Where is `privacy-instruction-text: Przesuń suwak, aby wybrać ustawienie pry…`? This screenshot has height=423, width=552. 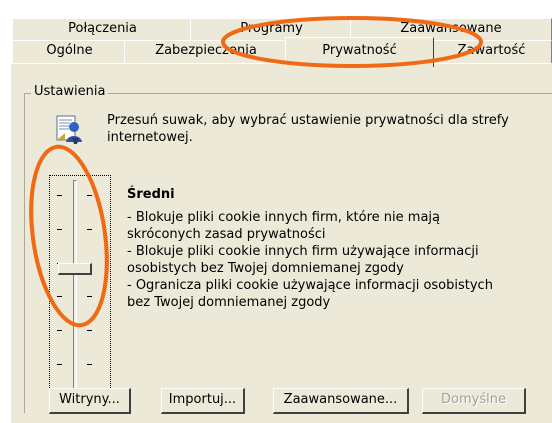 privacy-instruction-text: Przesuń suwak, aby wybrać ustawienie pry… is located at coordinates (308, 129).